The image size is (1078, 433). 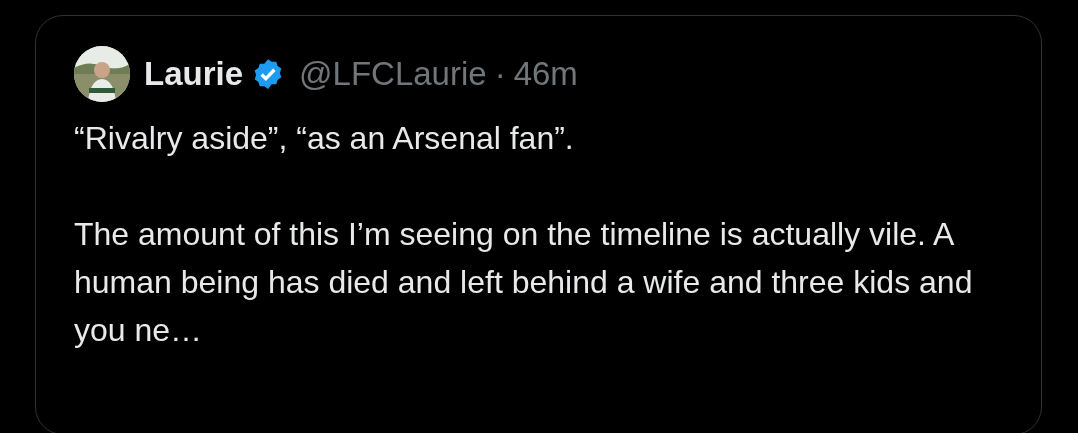 What do you see at coordinates (324, 138) in the screenshot?
I see `post-text: “Rivalry aside”, “as an Arsenal fan”.` at bounding box center [324, 138].